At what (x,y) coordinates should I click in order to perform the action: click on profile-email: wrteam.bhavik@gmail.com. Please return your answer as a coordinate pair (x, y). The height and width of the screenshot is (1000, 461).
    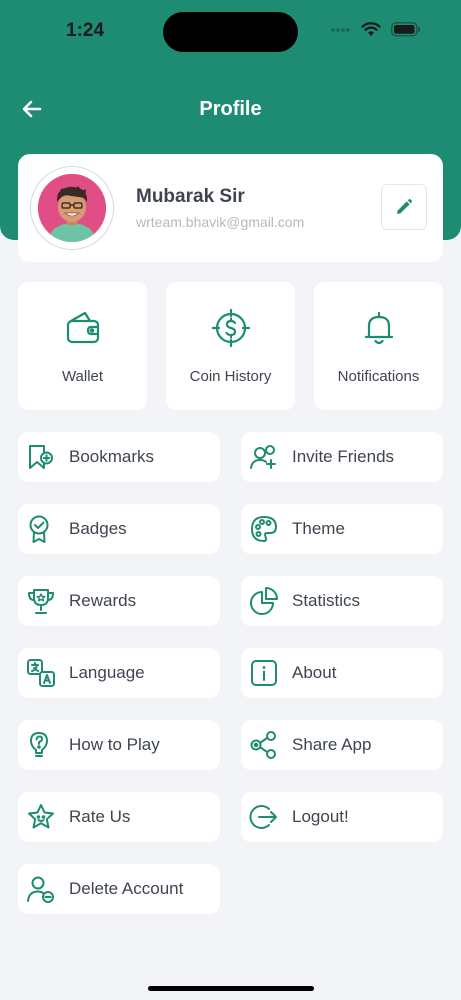
    Looking at the image, I should click on (220, 222).